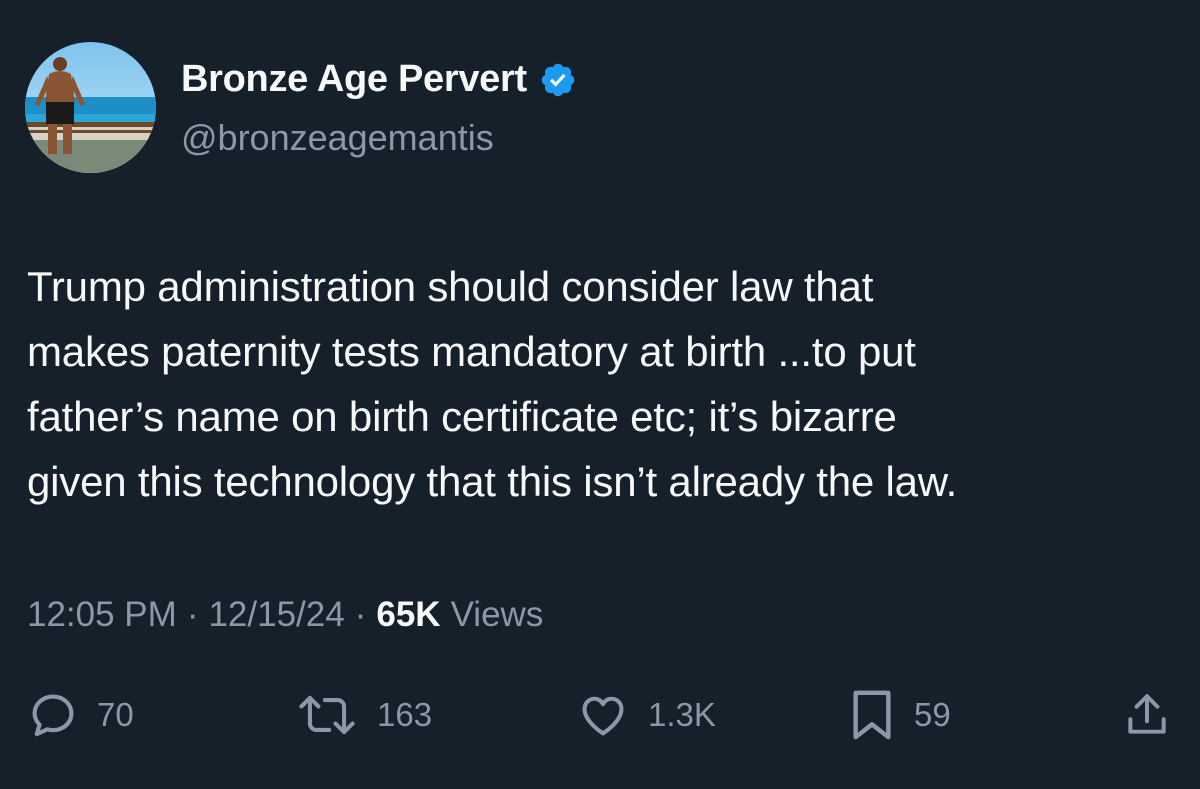  Describe the element at coordinates (102, 615) in the screenshot. I see `tweet-time: 12:05 PM` at that location.